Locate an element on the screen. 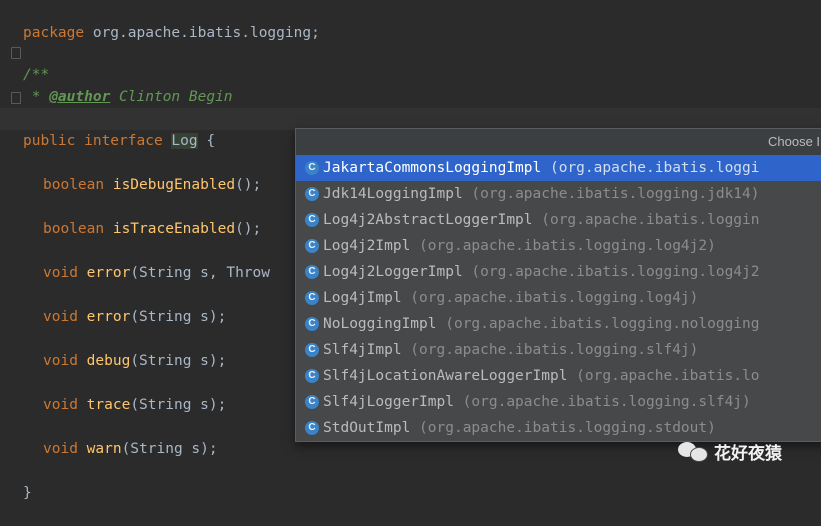 This screenshot has height=526, width=821. package-path: (org.apache.ibatis.logging.nologging is located at coordinates (598, 324).